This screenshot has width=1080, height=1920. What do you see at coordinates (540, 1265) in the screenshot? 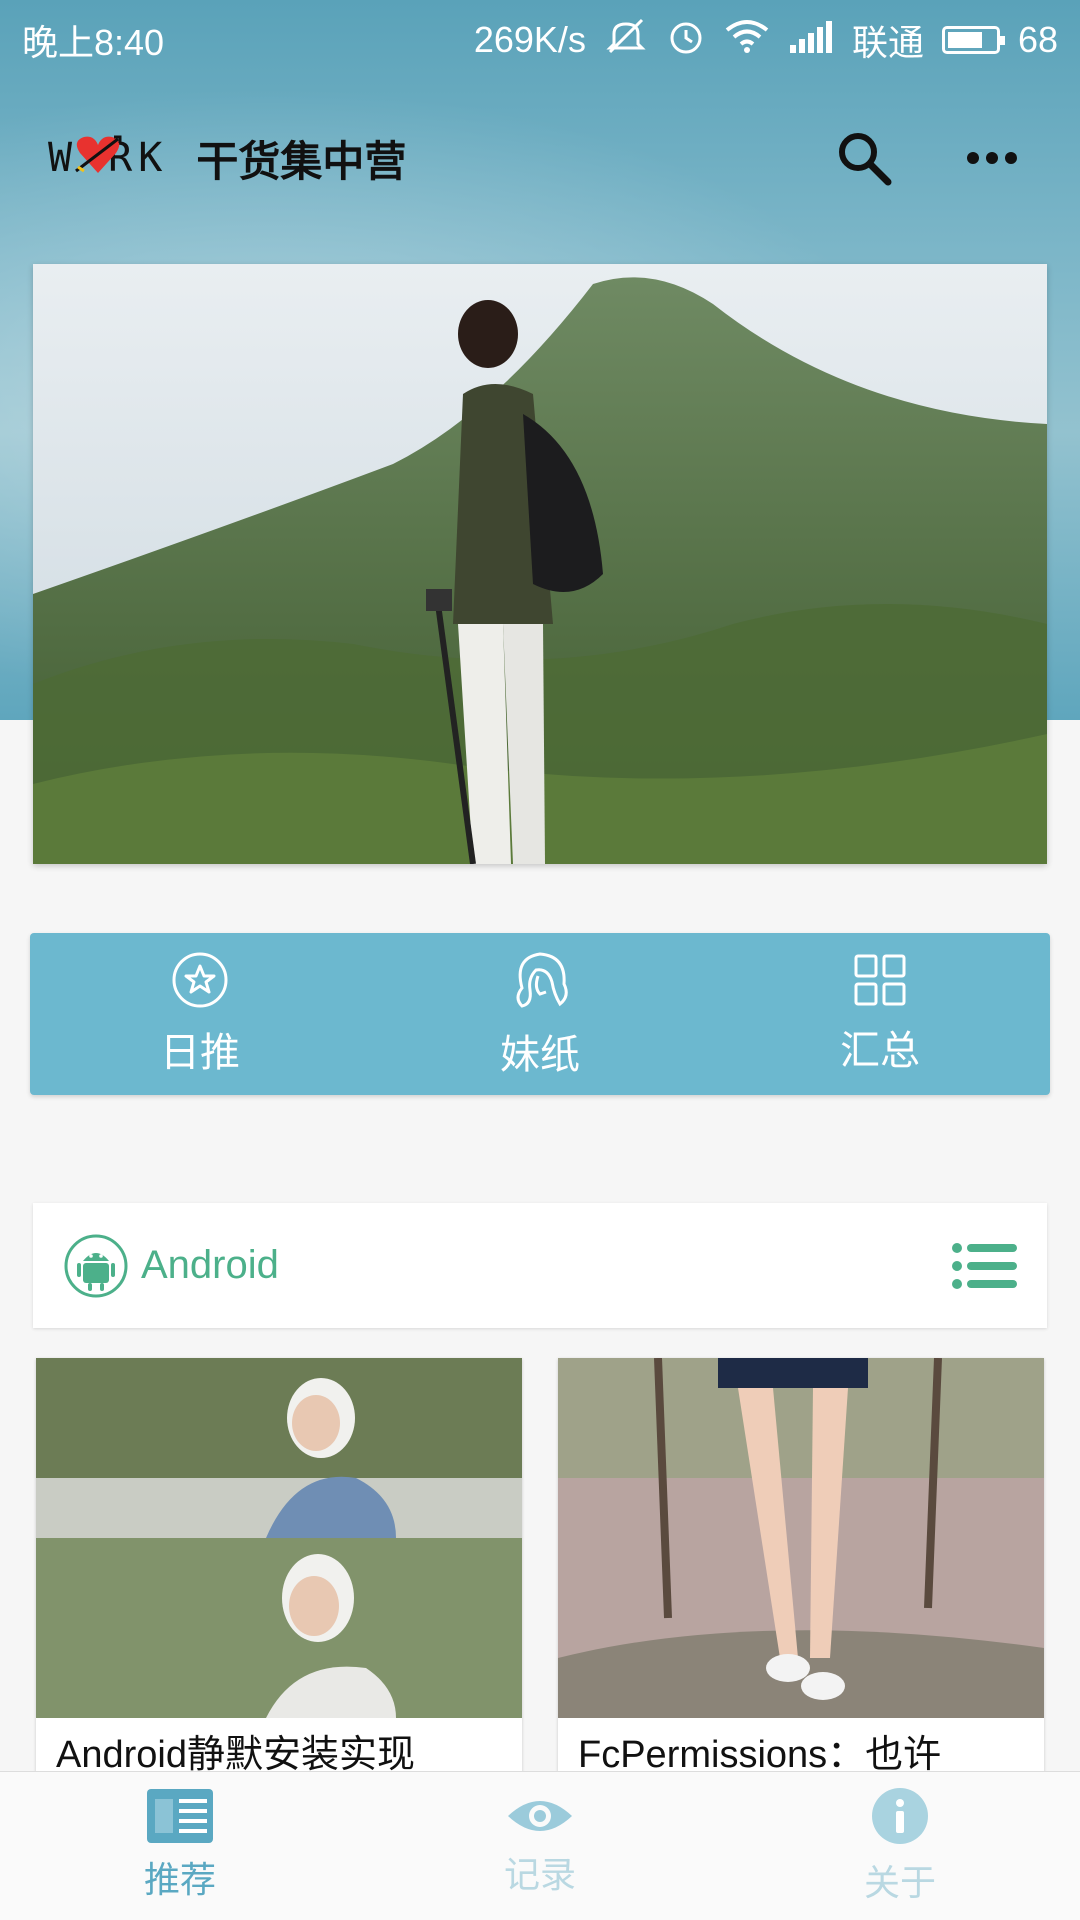
I see `section-header-android: Android` at bounding box center [540, 1265].